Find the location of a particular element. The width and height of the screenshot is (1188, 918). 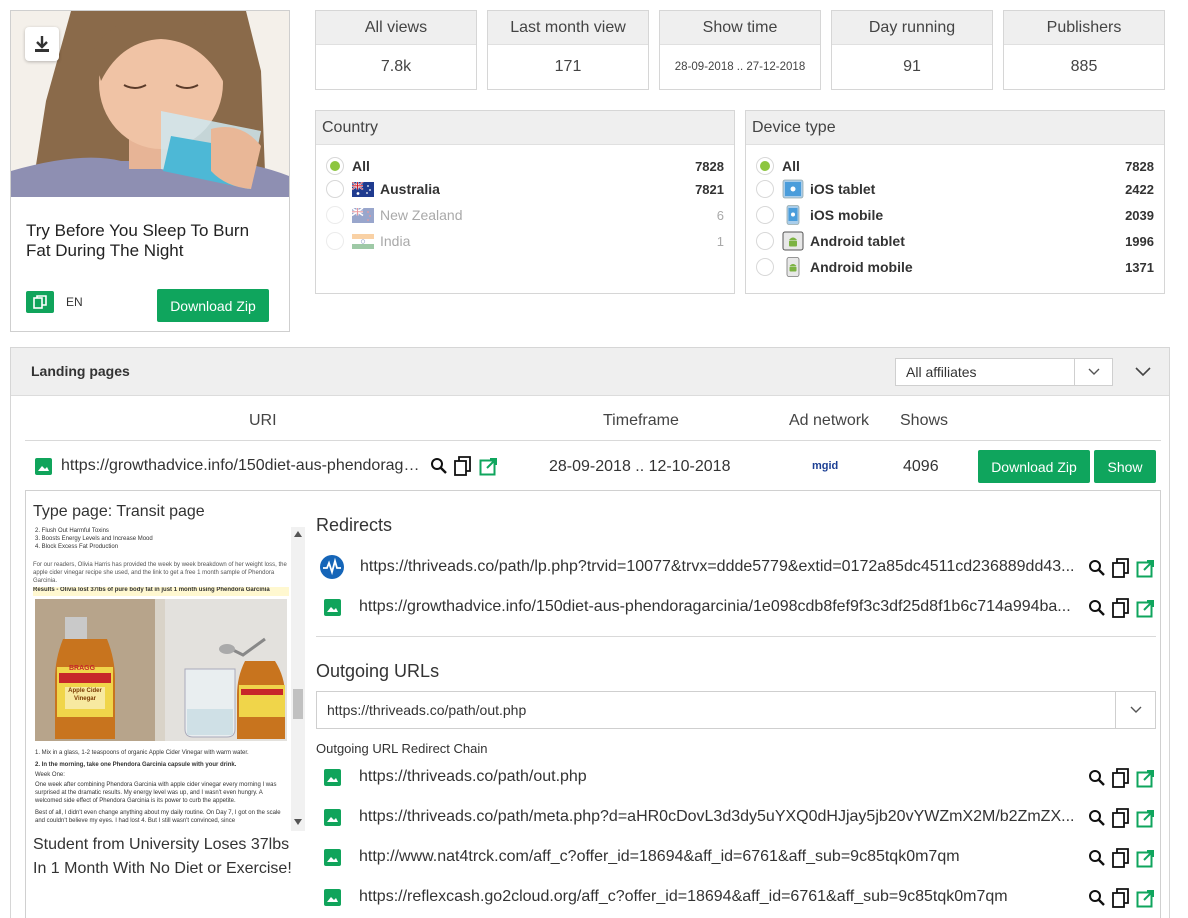

stat-value: 28-09-2018 .. 27-12-2018 is located at coordinates (740, 67).